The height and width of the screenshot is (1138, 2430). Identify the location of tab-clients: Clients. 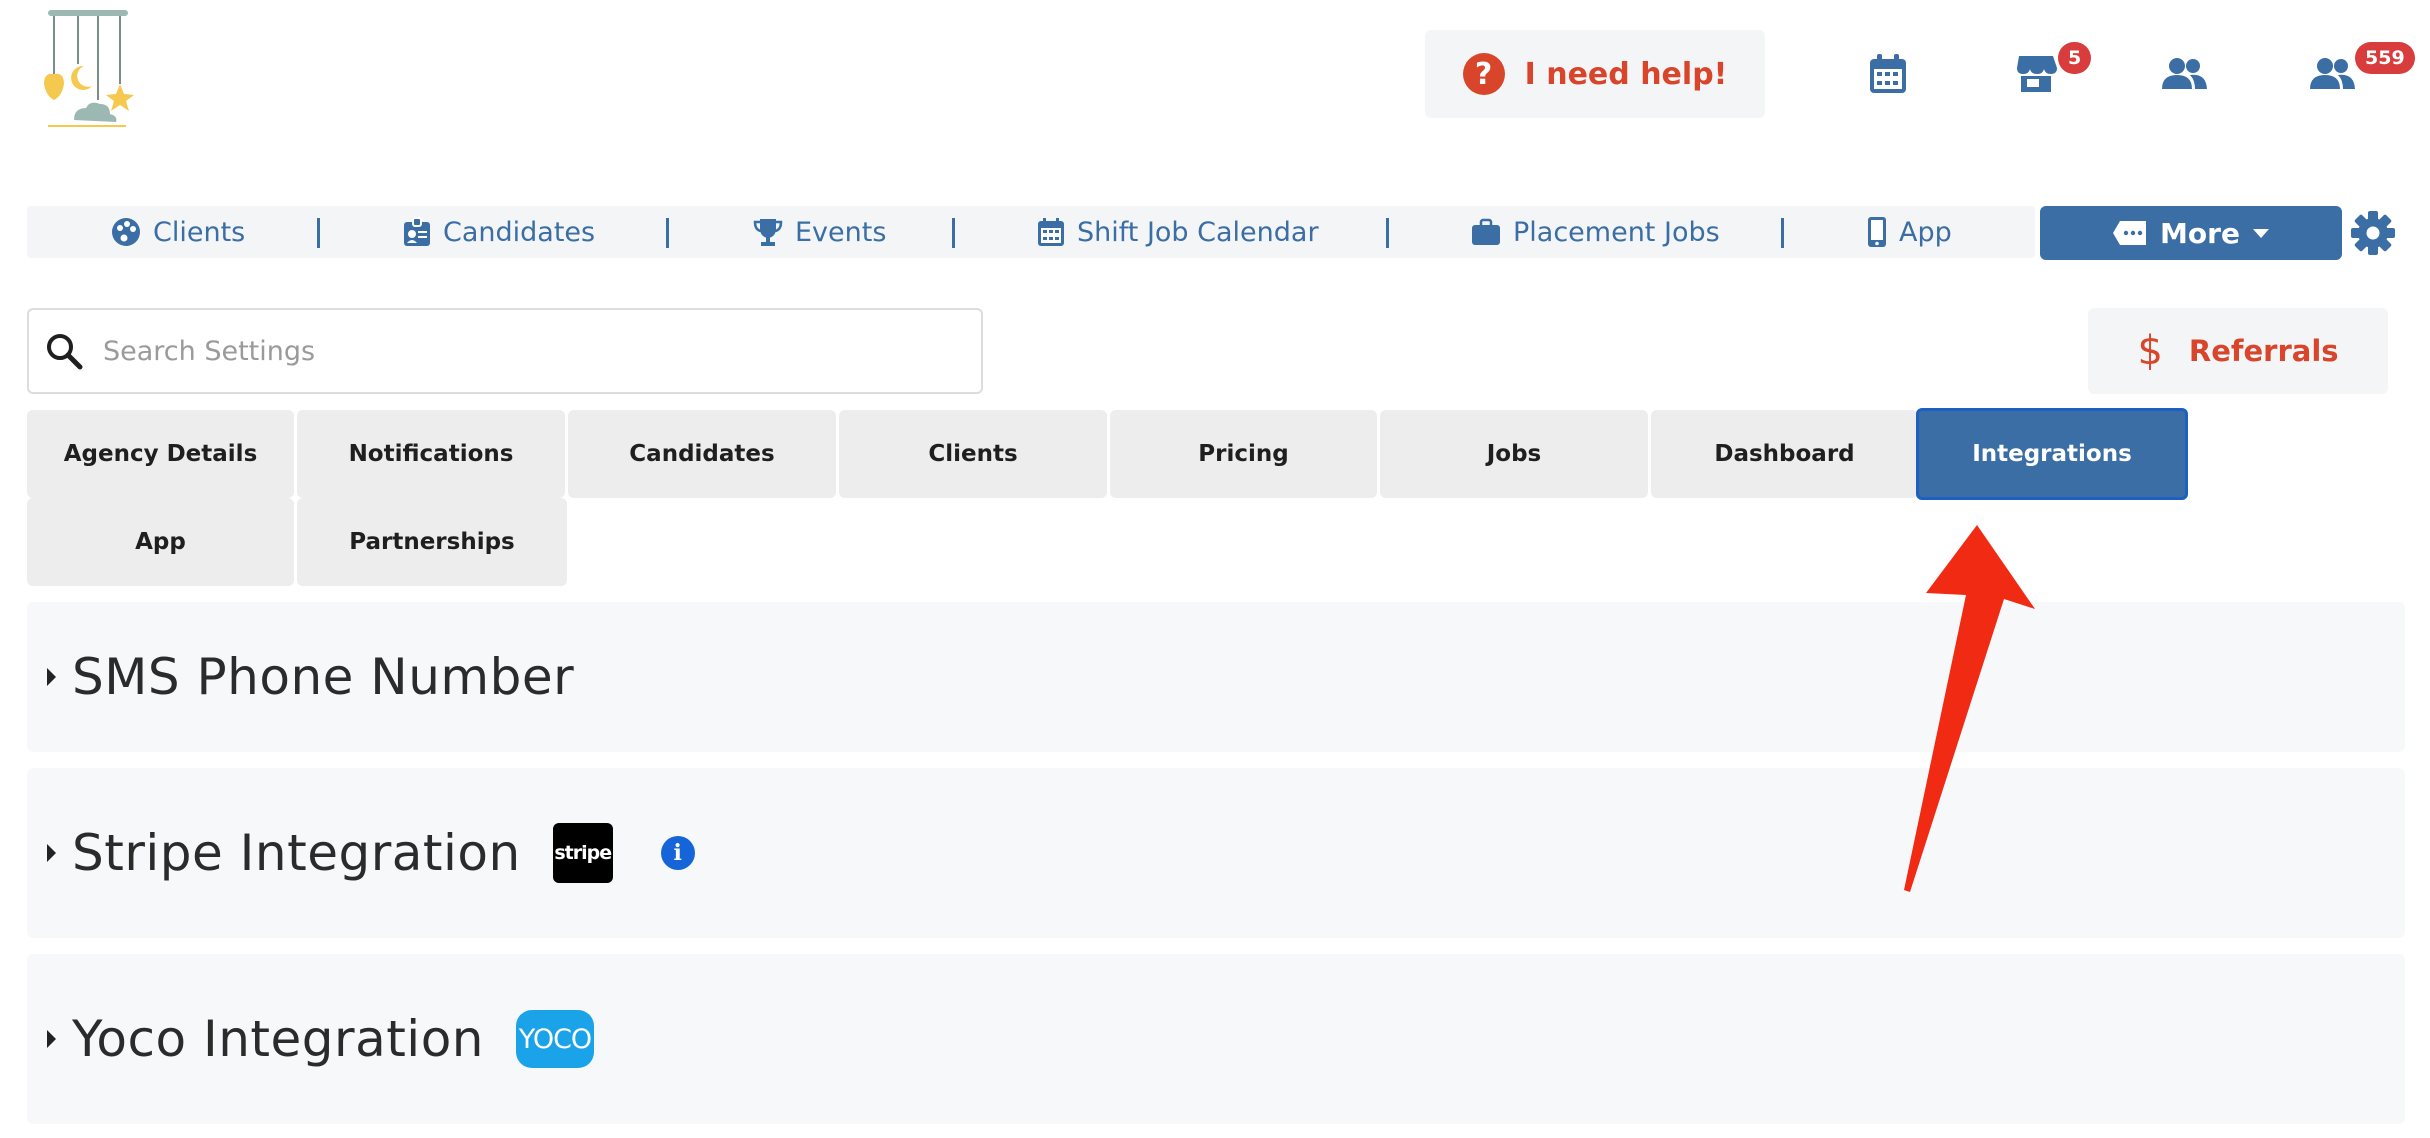
(973, 454).